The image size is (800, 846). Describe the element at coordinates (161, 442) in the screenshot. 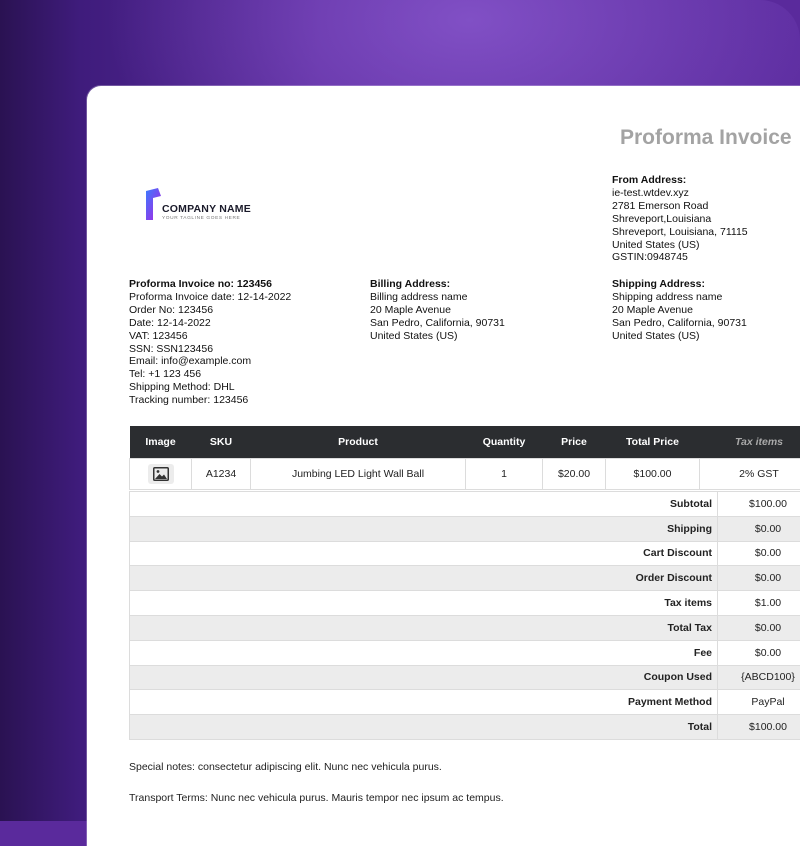

I see `column-header-image: Image` at that location.